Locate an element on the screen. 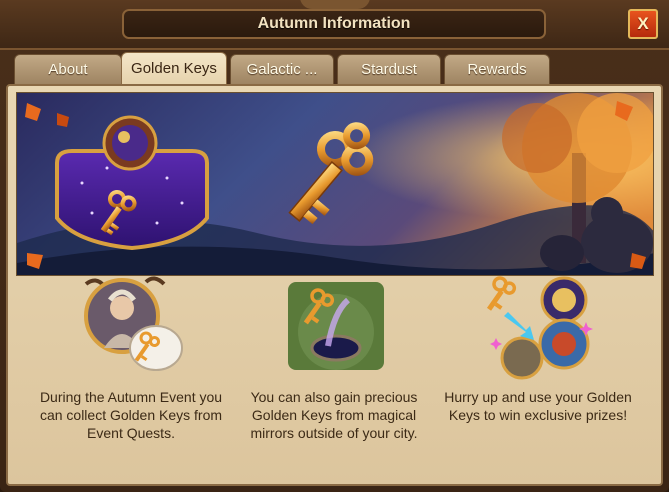  title-ornament is located at coordinates (335, 4).